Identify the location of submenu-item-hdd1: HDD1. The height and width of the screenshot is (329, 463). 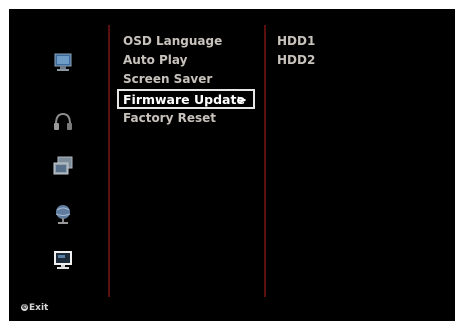
(296, 41).